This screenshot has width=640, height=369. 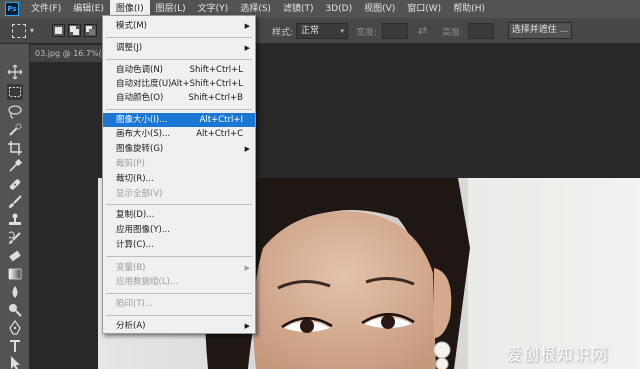 I want to click on brush-tool-icon, so click(x=15, y=202).